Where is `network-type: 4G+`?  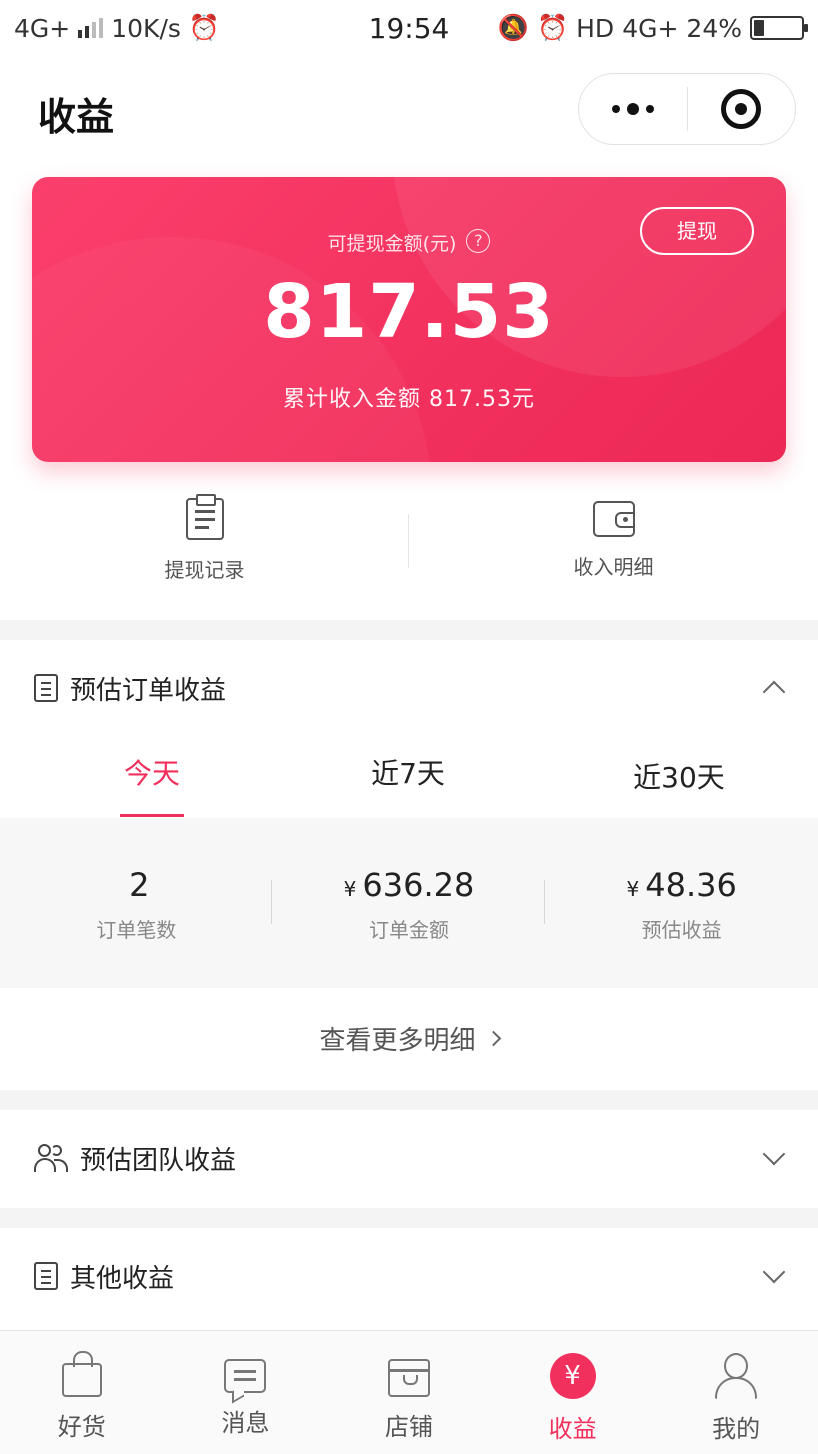 network-type: 4G+ is located at coordinates (42, 28).